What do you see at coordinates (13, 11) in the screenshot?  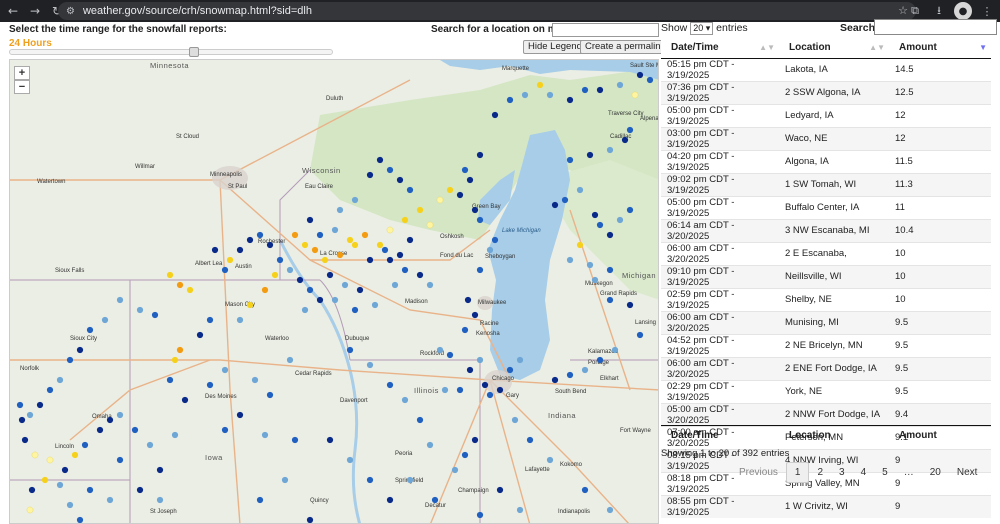 I see `back-icon: ←` at bounding box center [13, 11].